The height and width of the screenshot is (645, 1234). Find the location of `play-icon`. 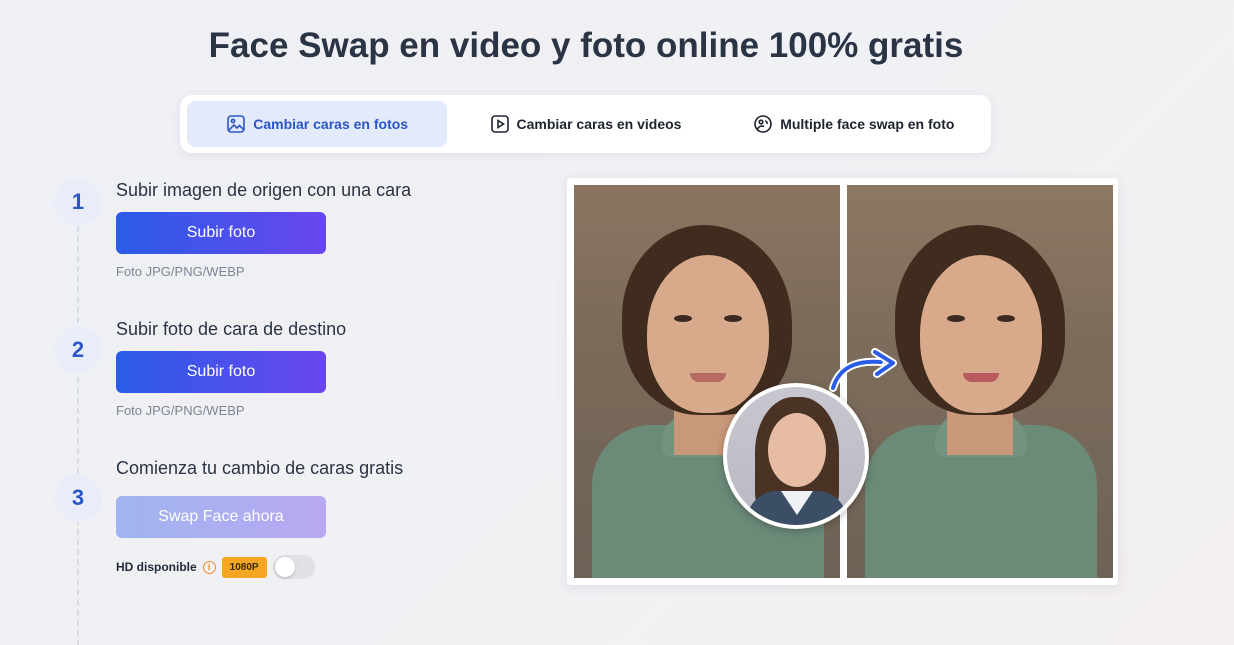

play-icon is located at coordinates (499, 124).